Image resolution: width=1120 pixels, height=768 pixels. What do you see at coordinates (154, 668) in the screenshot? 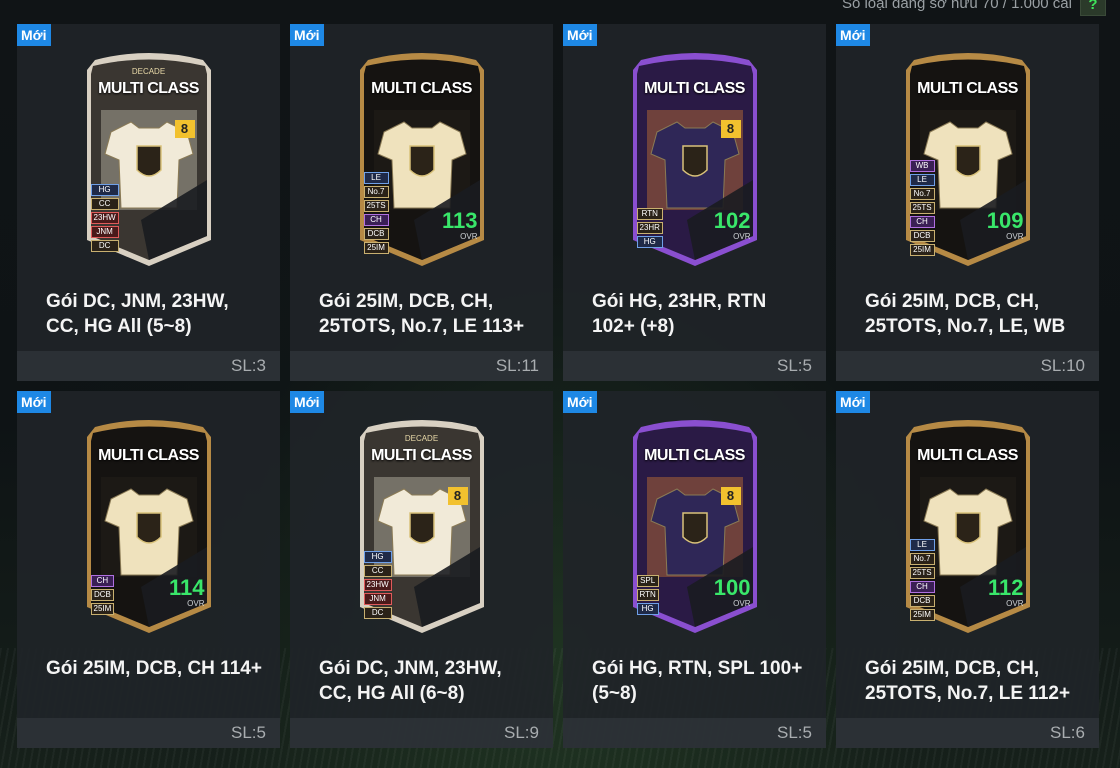
I see `pack-title: Gói 25IM, DCB, CH 114+` at bounding box center [154, 668].